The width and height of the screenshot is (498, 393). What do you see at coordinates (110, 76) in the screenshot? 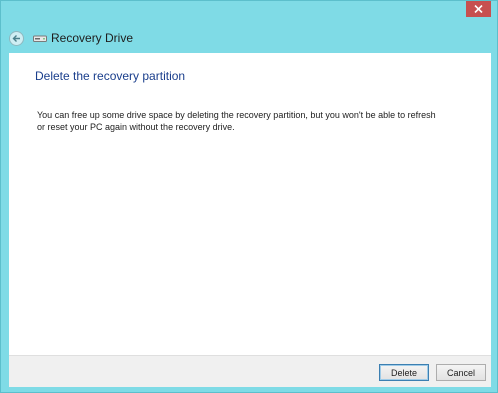
I see `page-heading: Delete the recovery partition` at bounding box center [110, 76].